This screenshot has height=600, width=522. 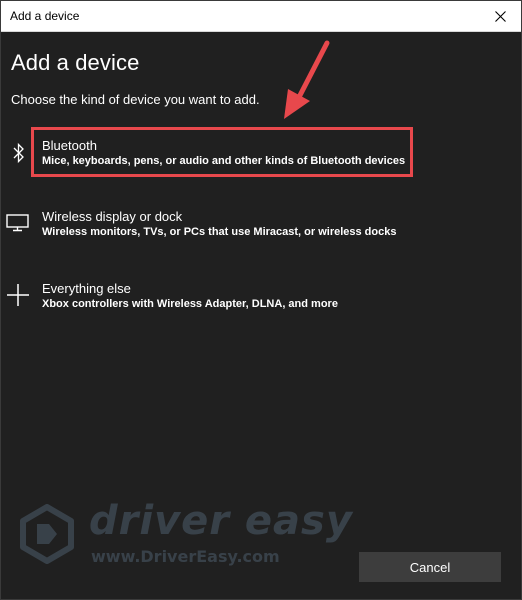 What do you see at coordinates (75, 62) in the screenshot?
I see `dialog-heading: Add a device` at bounding box center [75, 62].